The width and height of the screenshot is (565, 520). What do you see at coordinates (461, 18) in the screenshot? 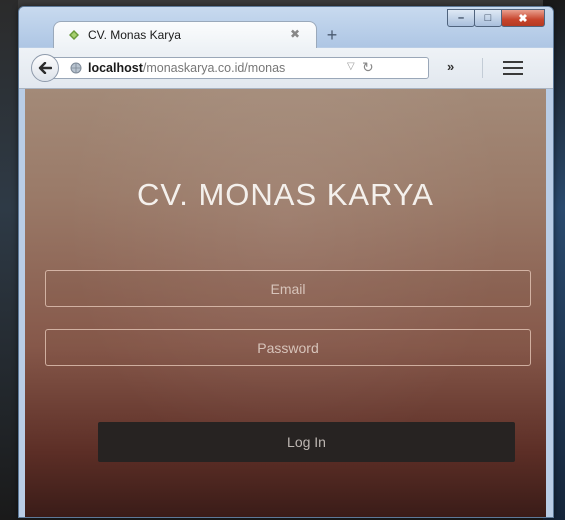
I see `minimize-button: –` at bounding box center [461, 18].